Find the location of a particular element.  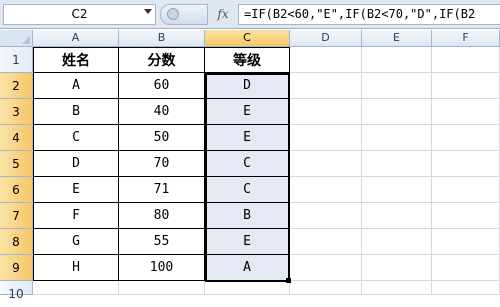

select-all-button is located at coordinates (16, 38).